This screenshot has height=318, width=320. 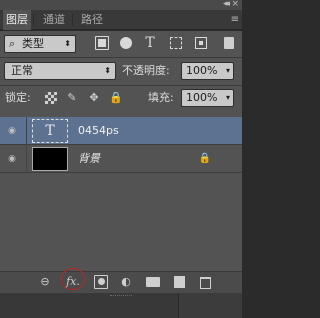 What do you see at coordinates (210, 305) in the screenshot?
I see `adjacent-panel` at bounding box center [210, 305].